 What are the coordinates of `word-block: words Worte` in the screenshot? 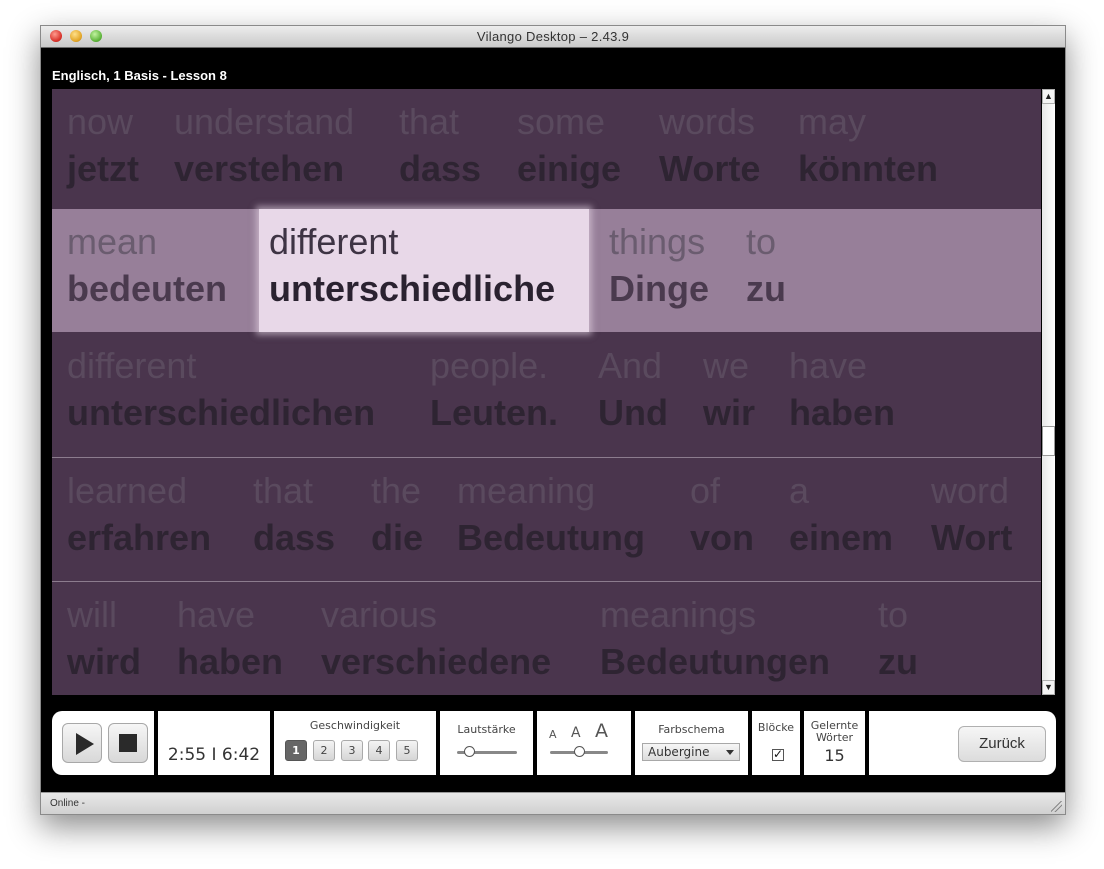 It's located at (713, 150).